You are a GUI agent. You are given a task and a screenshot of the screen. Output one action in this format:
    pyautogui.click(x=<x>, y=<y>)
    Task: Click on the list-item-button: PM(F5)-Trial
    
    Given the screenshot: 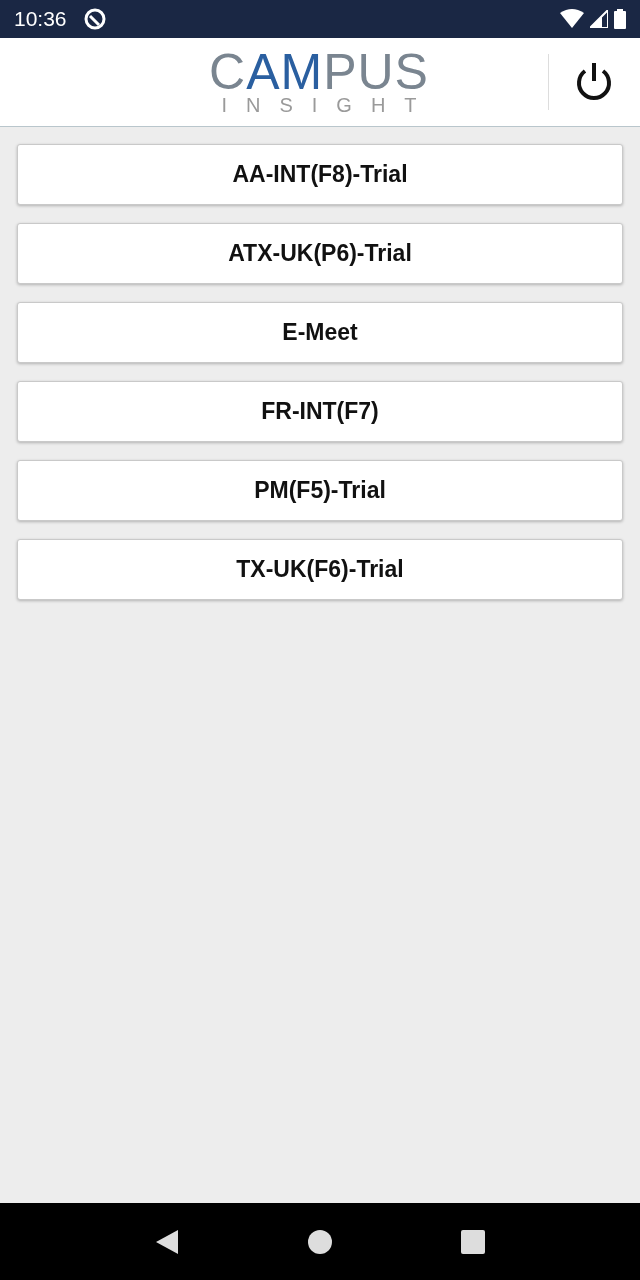 What is the action you would take?
    pyautogui.click(x=320, y=490)
    